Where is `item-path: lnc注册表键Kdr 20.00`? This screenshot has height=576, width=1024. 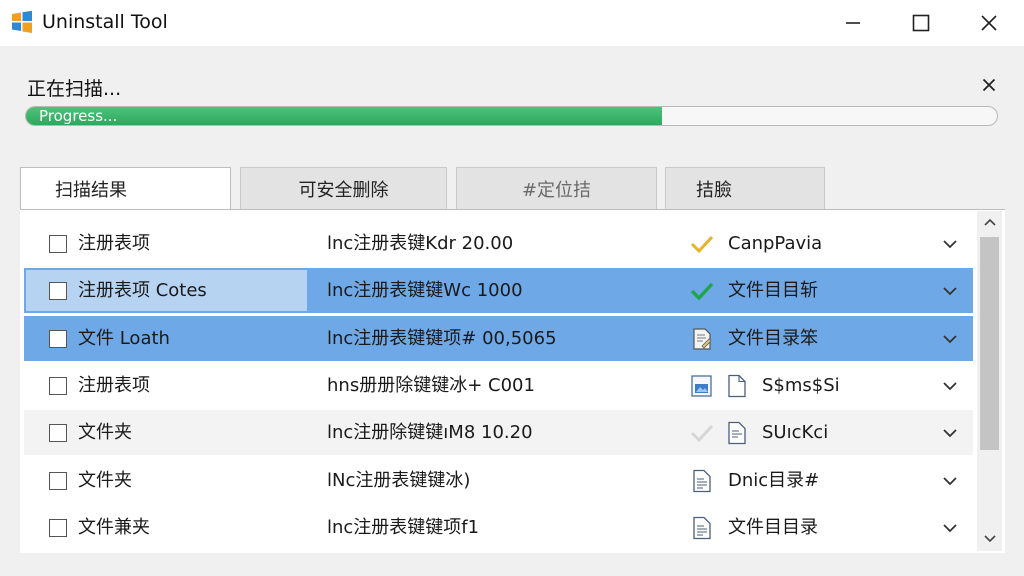
item-path: lnc注册表键Kdr 20.00 is located at coordinates (420, 243).